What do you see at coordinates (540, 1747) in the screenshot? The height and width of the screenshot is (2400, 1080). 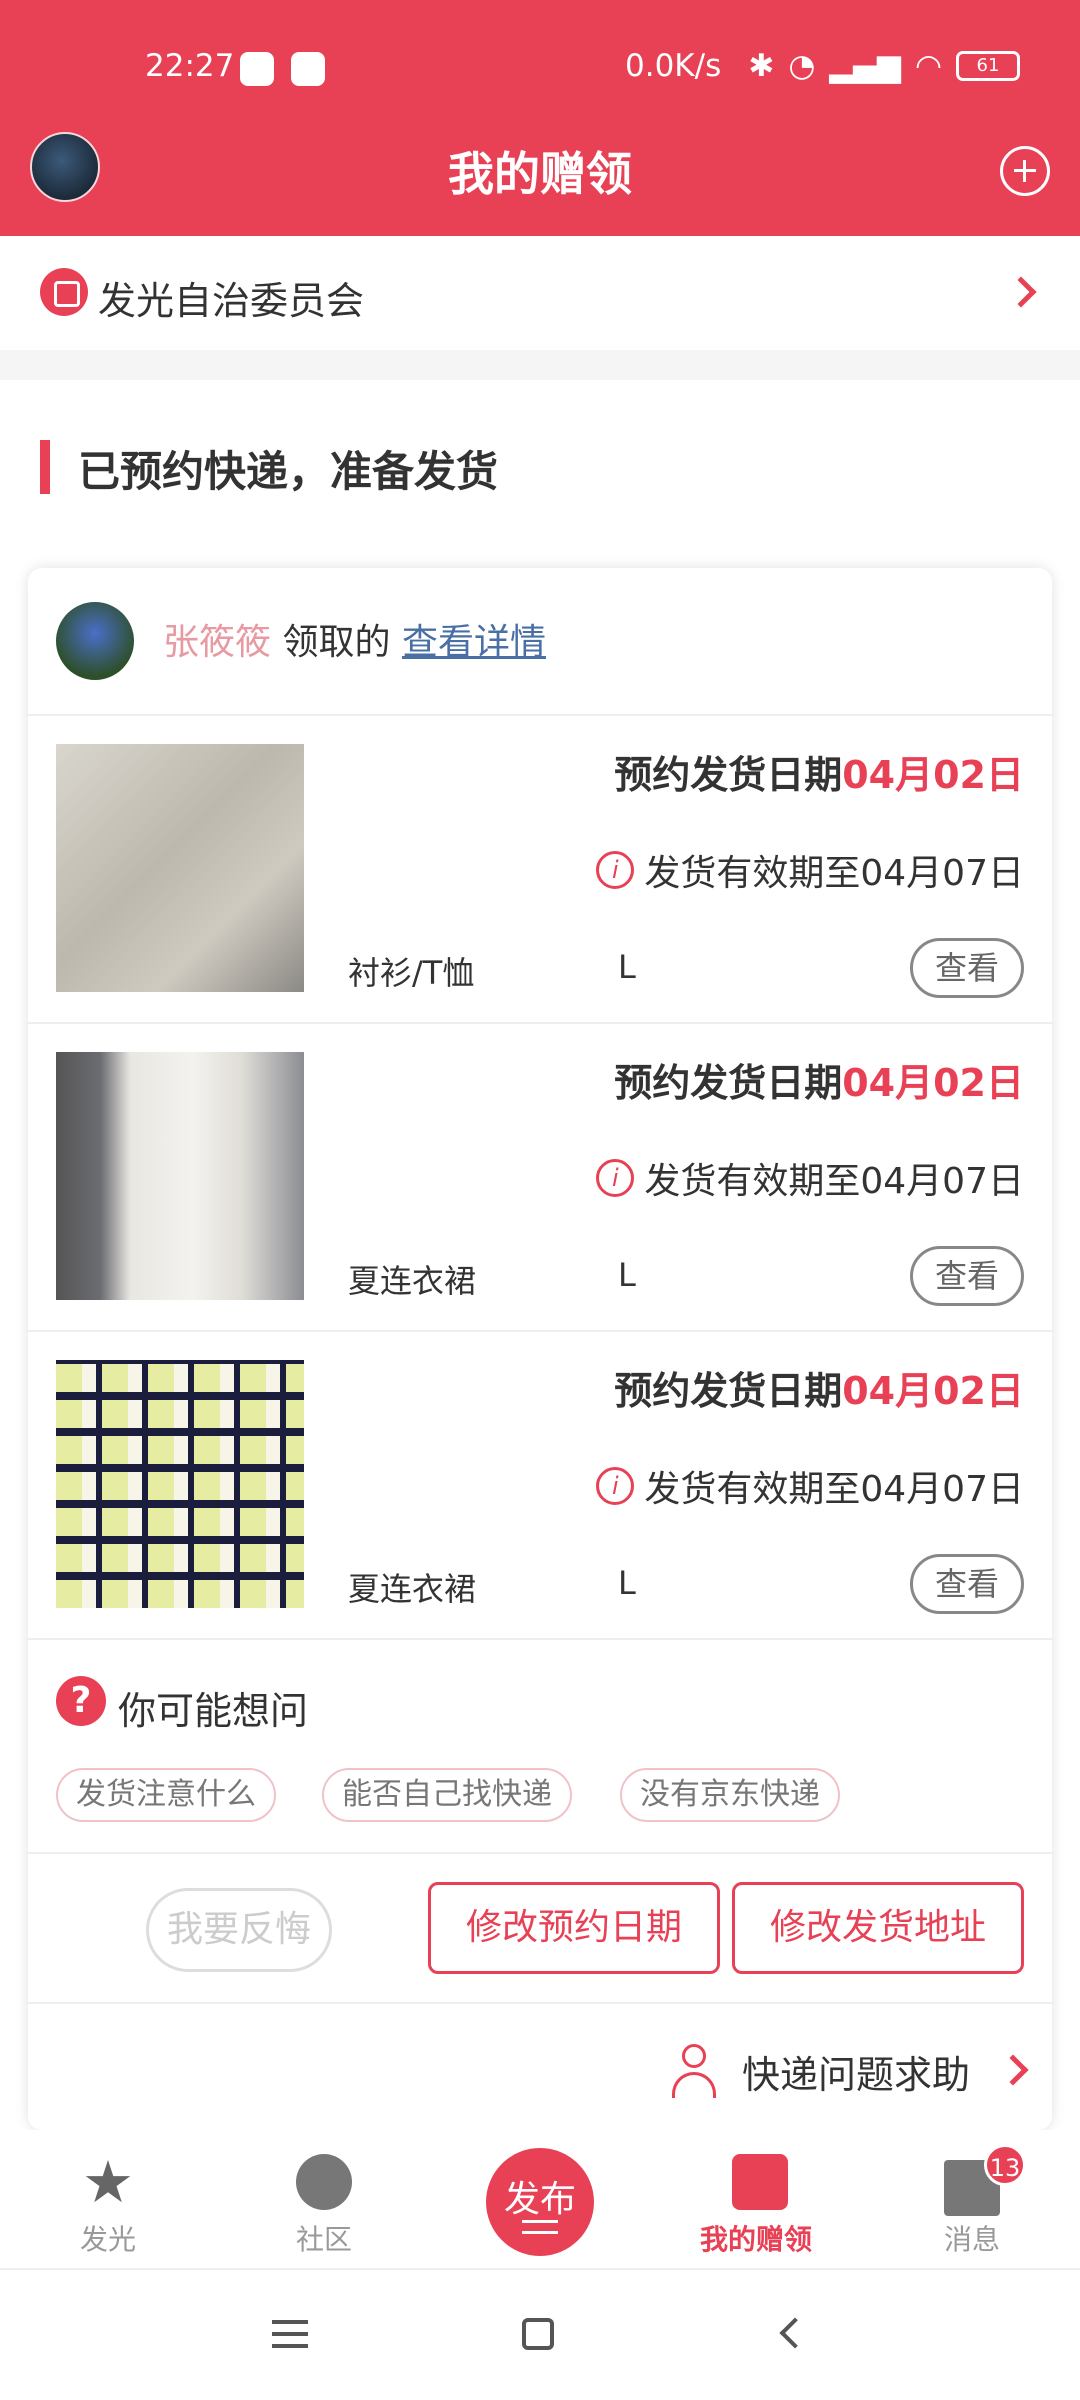 I see `faq-section: ? 你可能想问 发货注意什么 能否自己找快递 没有京东快递` at bounding box center [540, 1747].